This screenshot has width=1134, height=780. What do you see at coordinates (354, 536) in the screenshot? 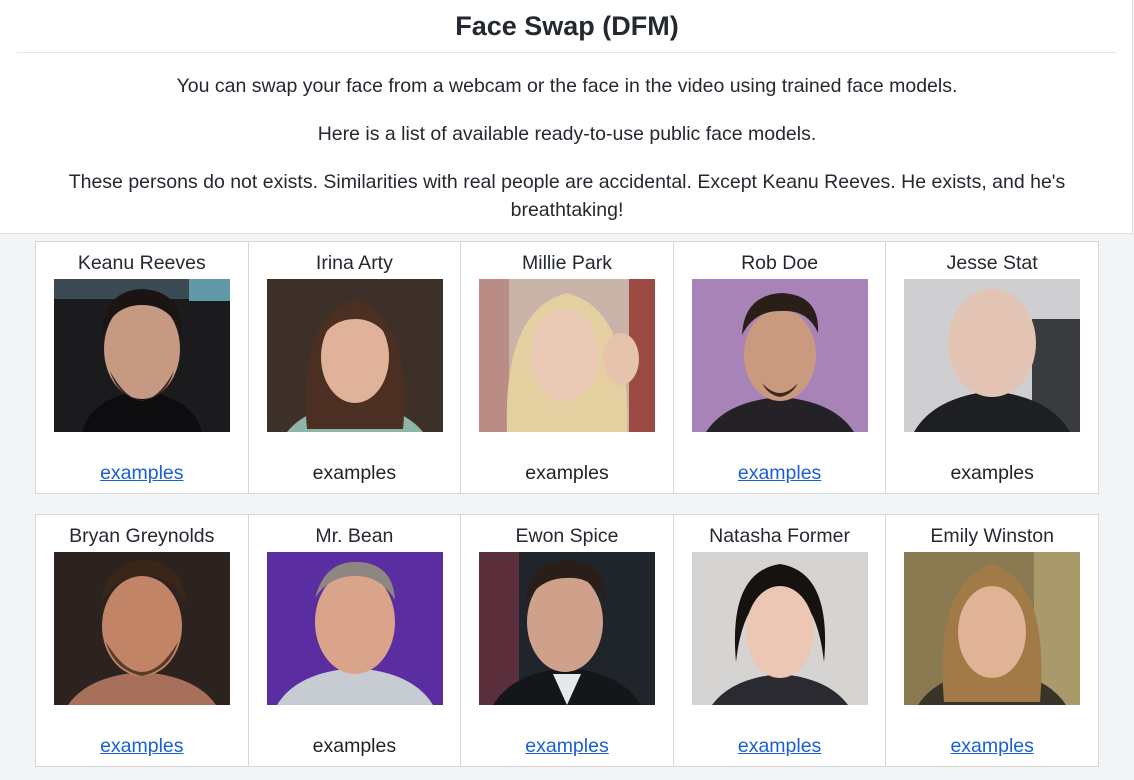
I see `model-name: Mr. Bean` at bounding box center [354, 536].